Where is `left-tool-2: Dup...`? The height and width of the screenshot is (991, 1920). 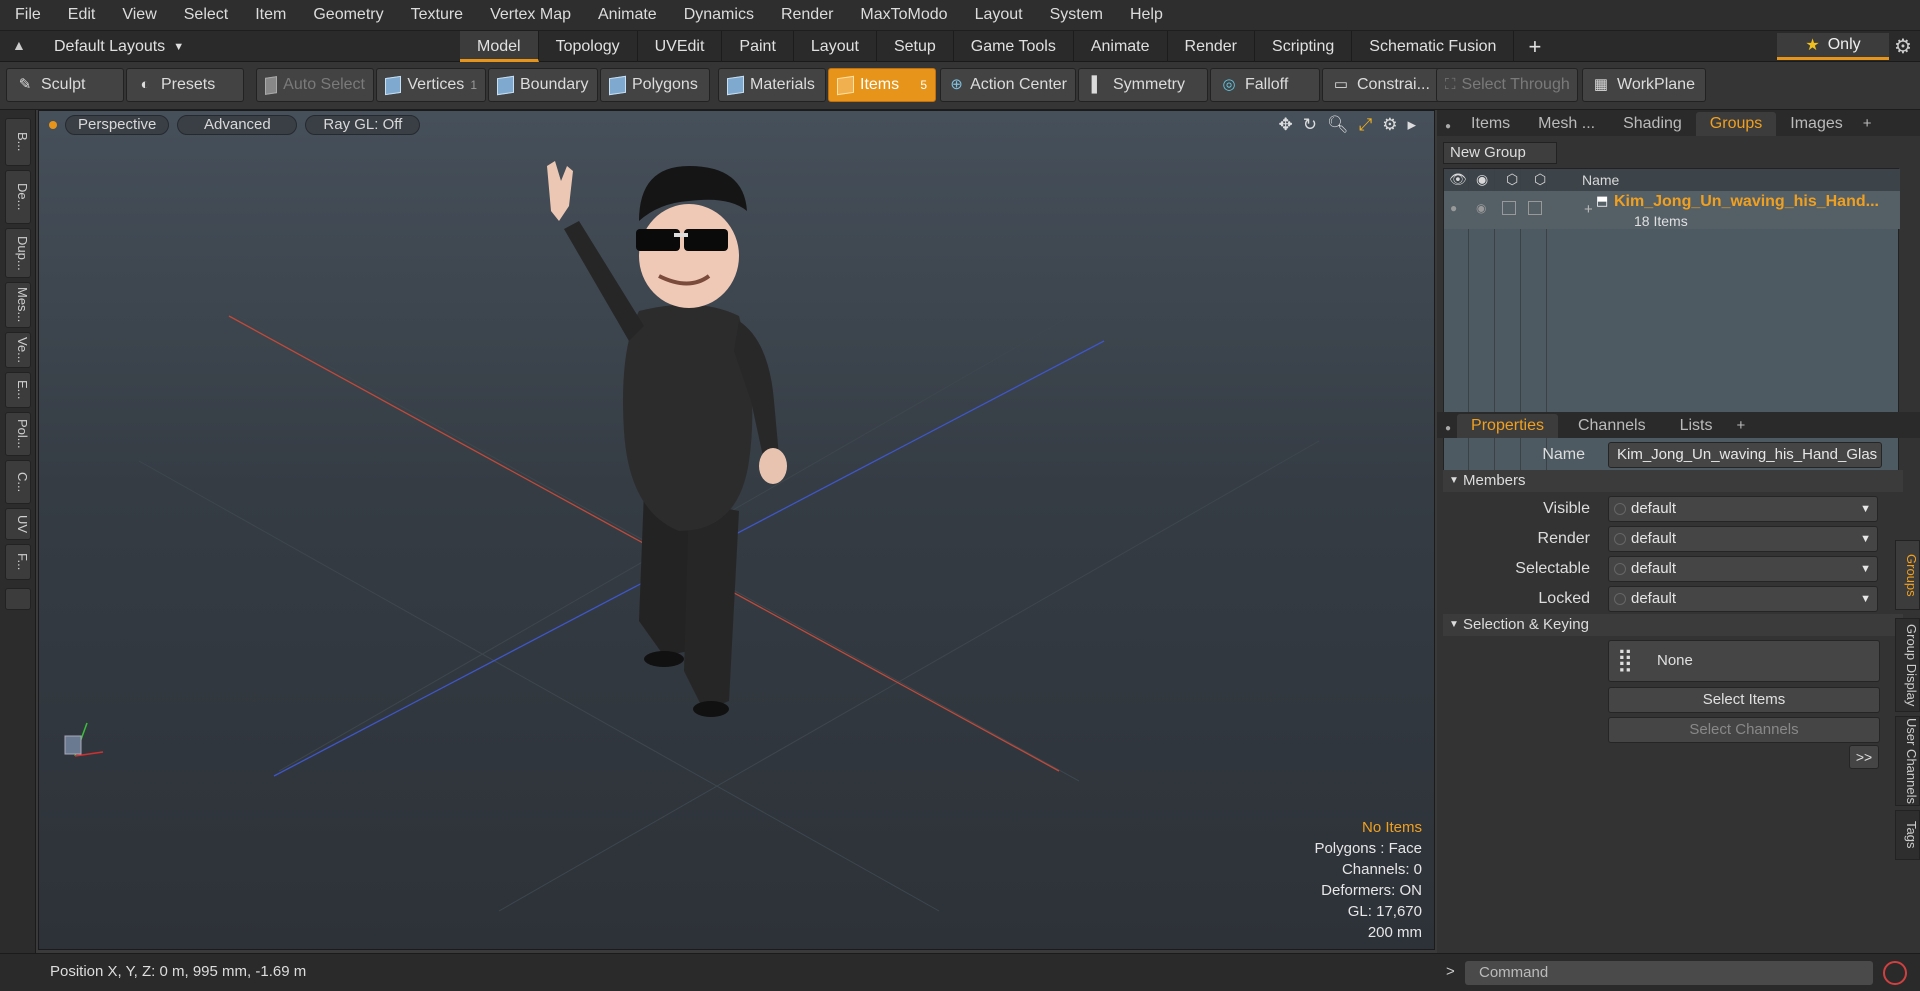 left-tool-2: Dup... is located at coordinates (18, 253).